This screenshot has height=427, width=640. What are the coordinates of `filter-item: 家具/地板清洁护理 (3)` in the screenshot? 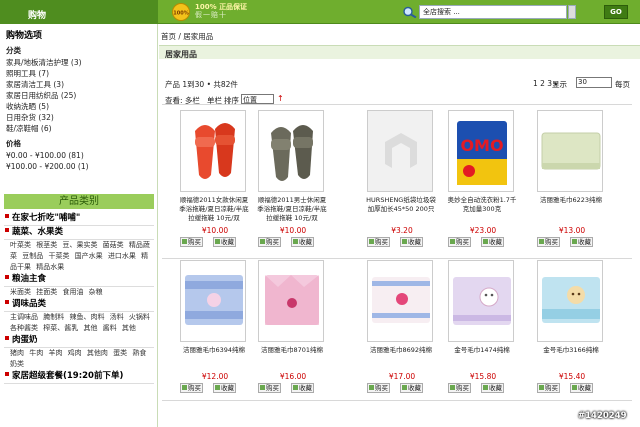 It's located at (82, 62).